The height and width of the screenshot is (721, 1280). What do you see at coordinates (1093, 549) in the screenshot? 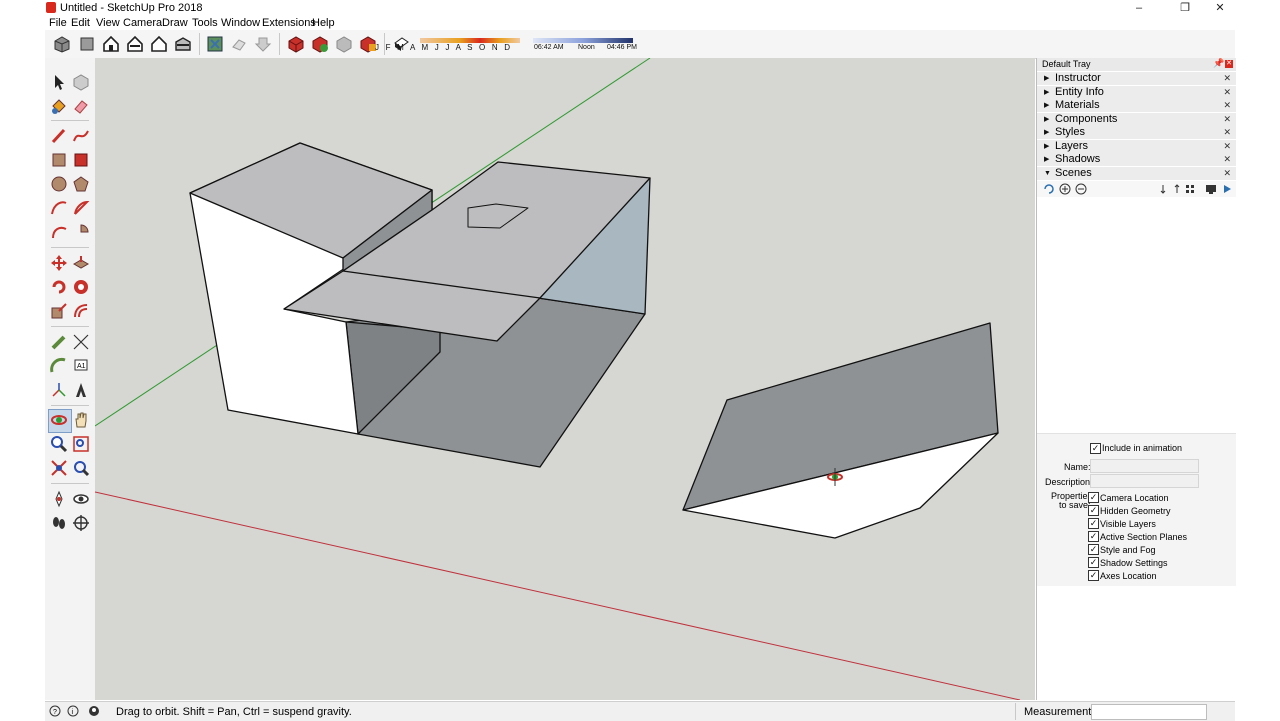
I see `style-and-fog-checkbox: ✓` at bounding box center [1093, 549].